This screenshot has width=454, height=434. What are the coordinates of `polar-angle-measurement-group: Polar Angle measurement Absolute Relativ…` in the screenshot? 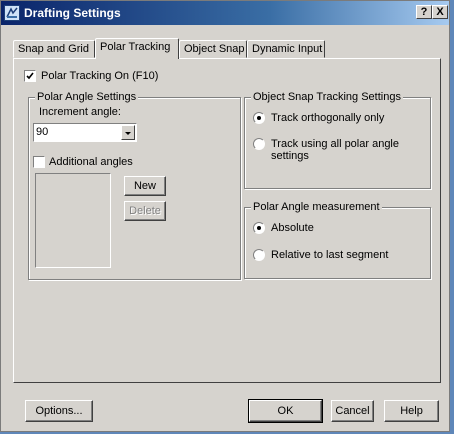 It's located at (337, 240).